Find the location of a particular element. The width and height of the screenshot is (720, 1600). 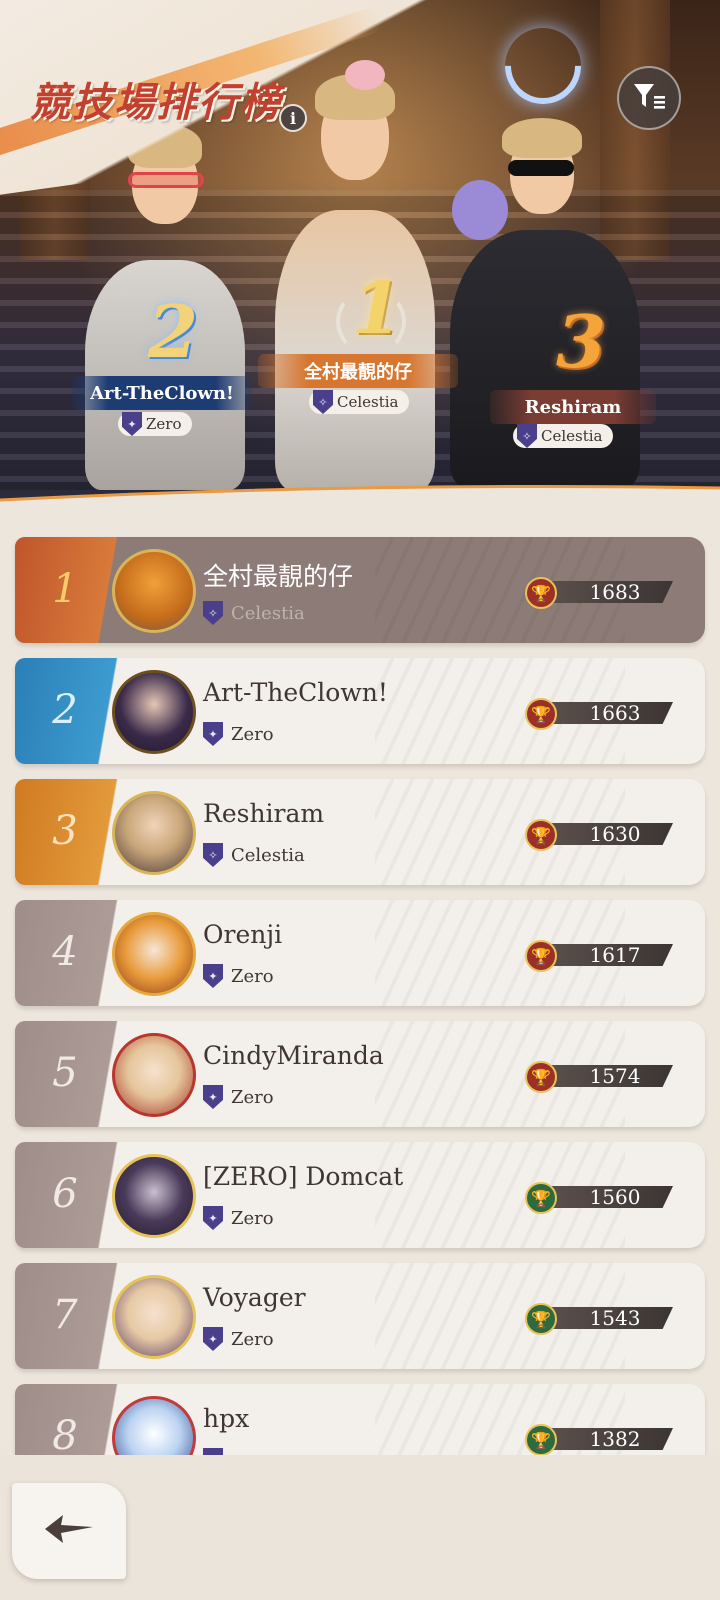

guild-badge: ✧ Celestia is located at coordinates (254, 613).